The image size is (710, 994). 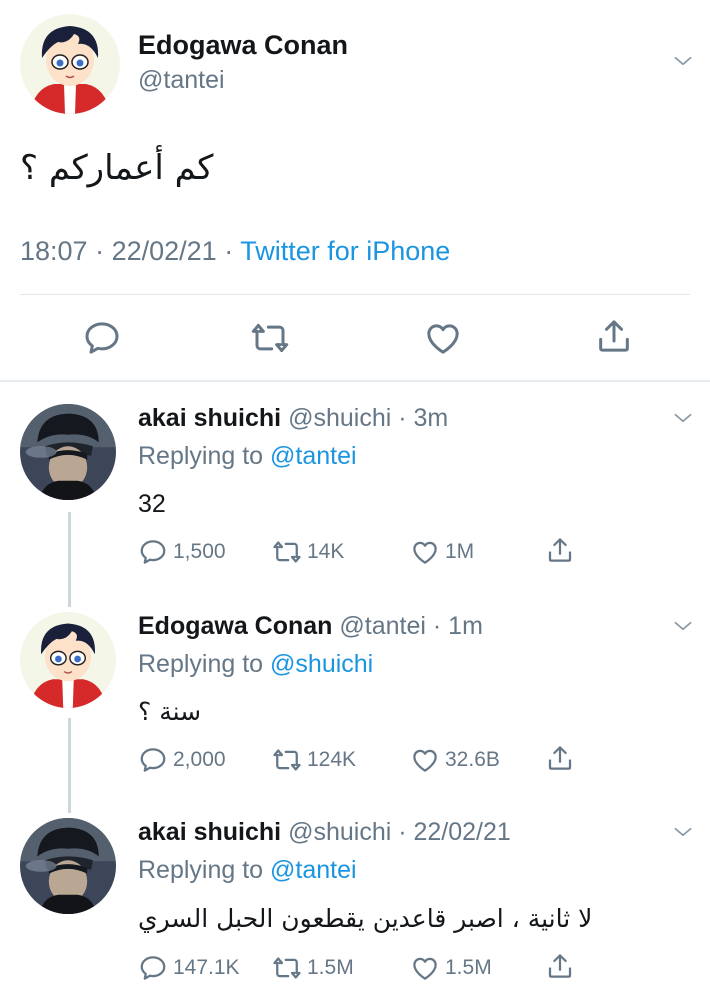 I want to click on tweet-date: 22/02/21, so click(x=164, y=251).